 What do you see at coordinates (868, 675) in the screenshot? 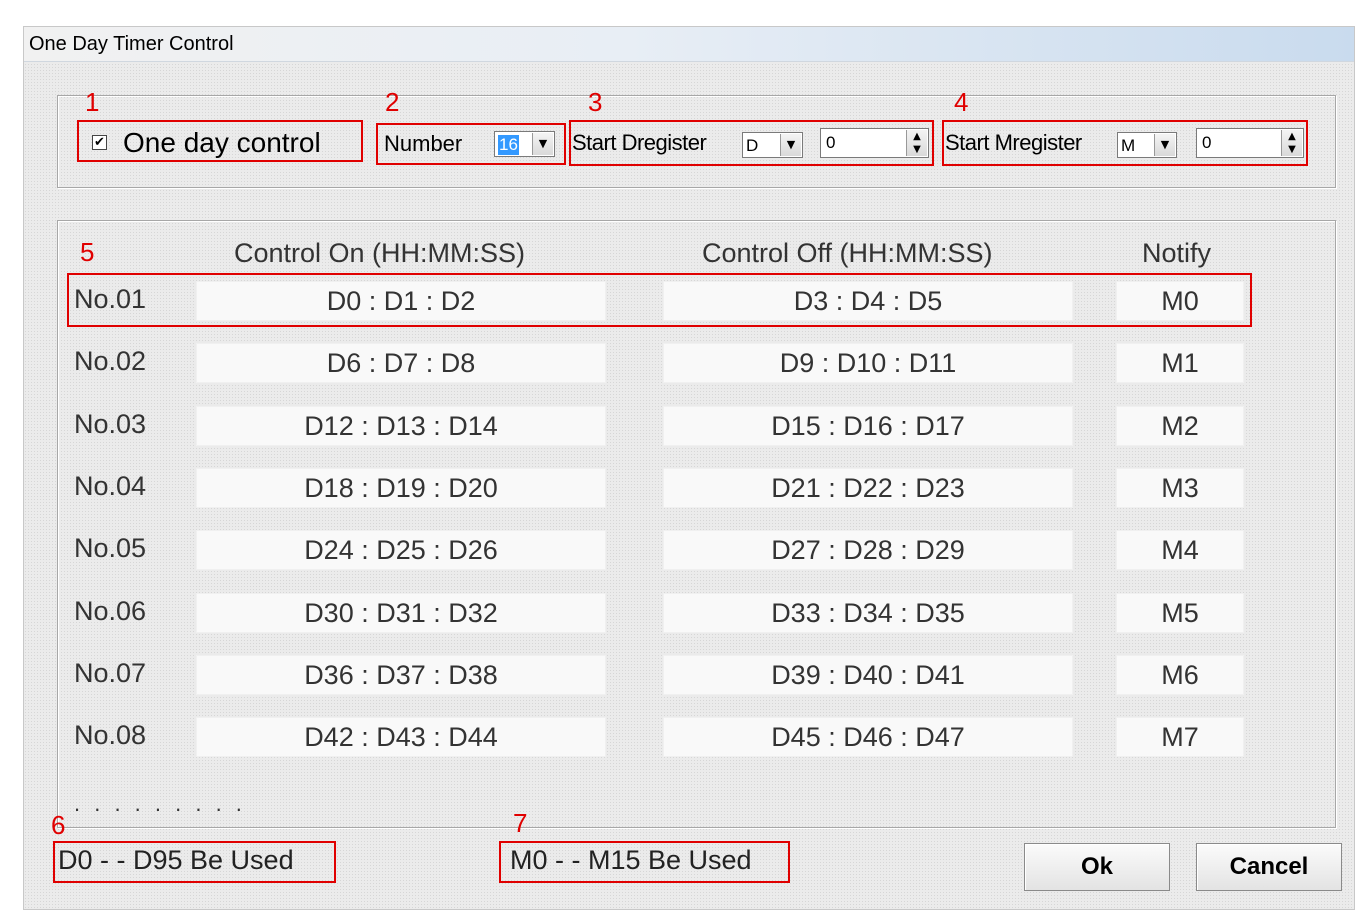
I see `control-off-cell: D39 : D40 : D41` at bounding box center [868, 675].